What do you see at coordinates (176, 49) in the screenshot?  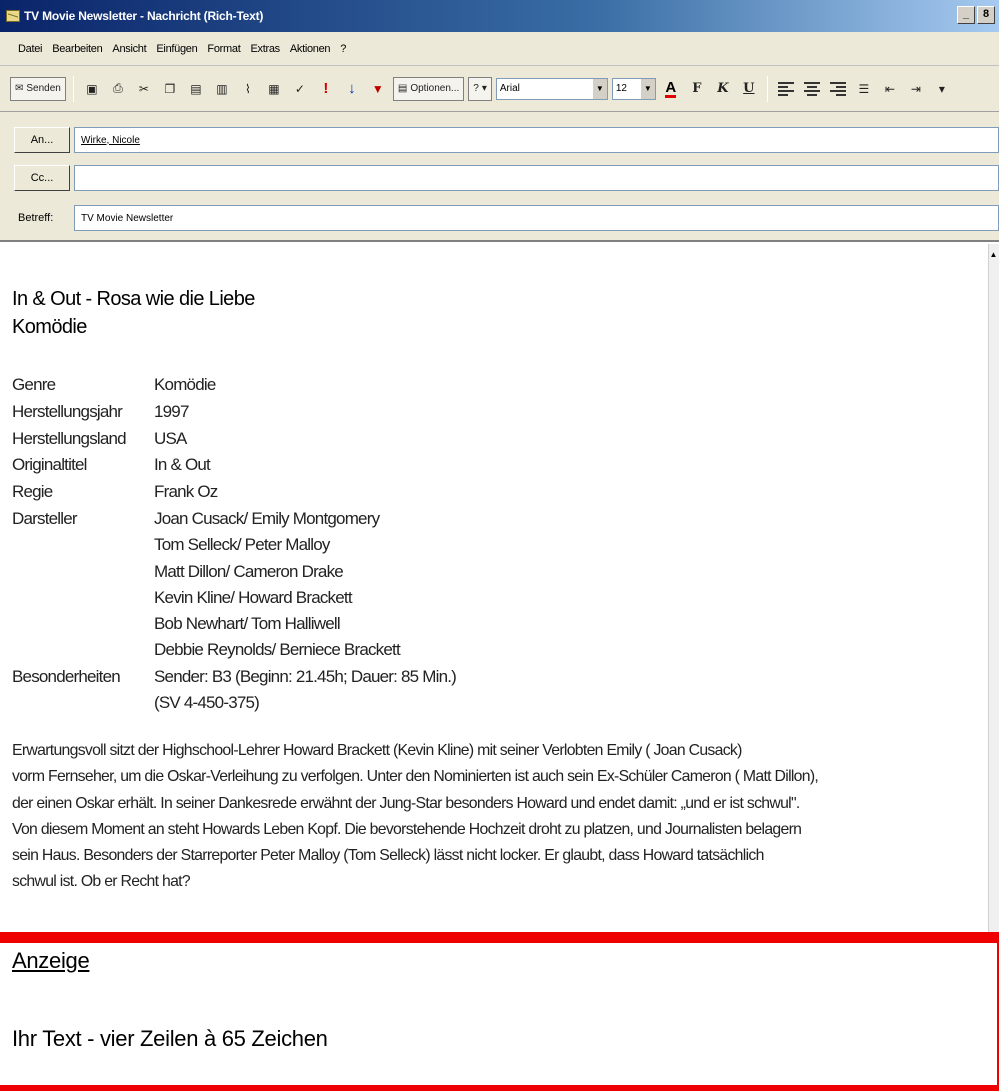 I see `menu-einfuegen: Einfügen` at bounding box center [176, 49].